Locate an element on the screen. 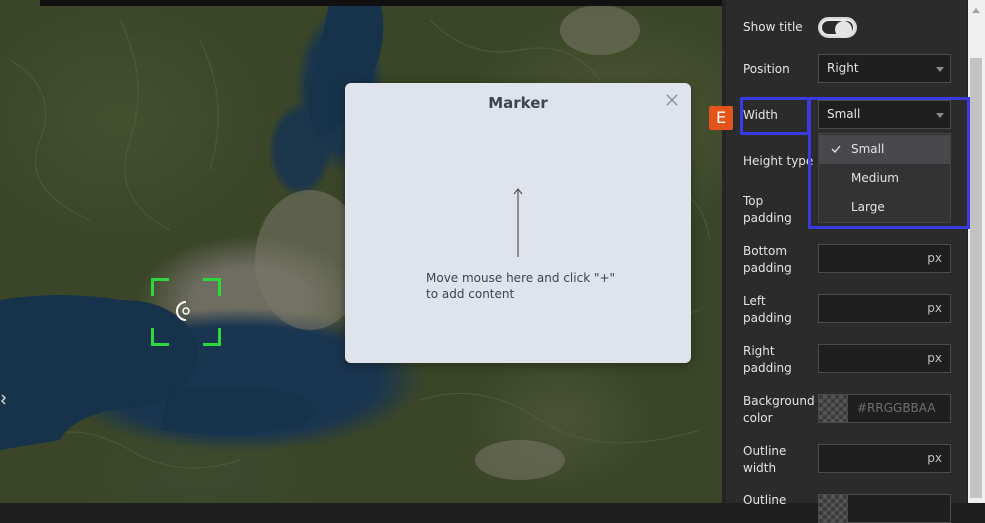 This screenshot has width=985, height=523. outline-color-input is located at coordinates (884, 508).